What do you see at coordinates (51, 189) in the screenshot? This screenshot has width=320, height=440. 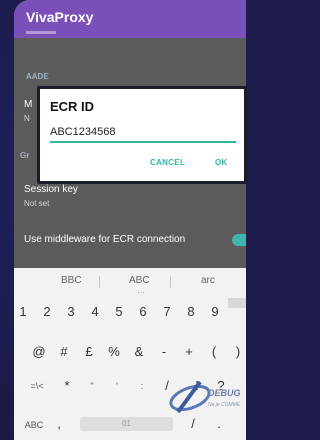 I see `session-key-title: Session key` at bounding box center [51, 189].